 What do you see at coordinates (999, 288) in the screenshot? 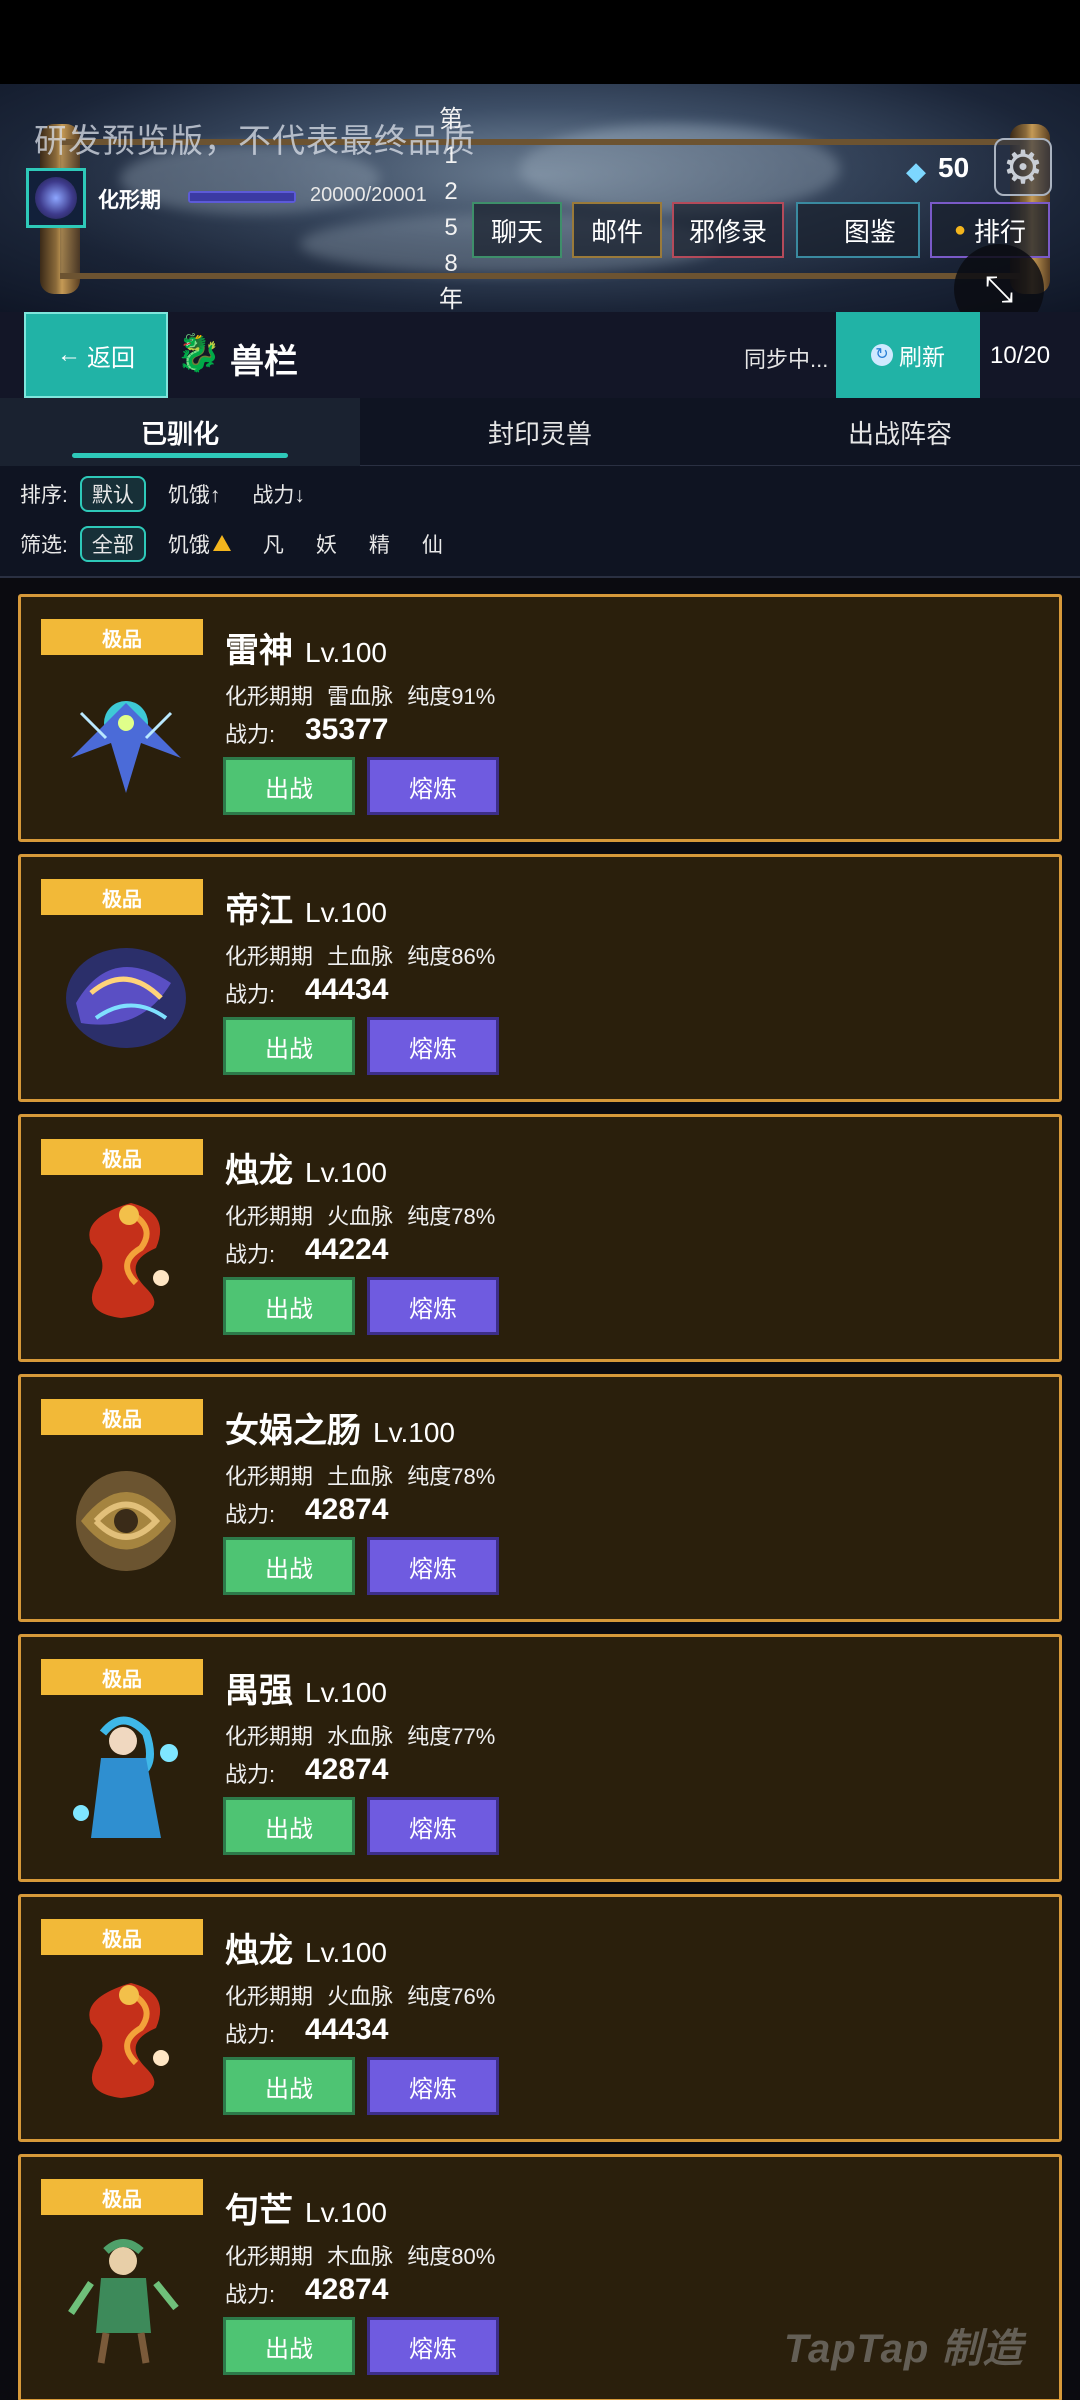
I see `collapse-icon: ⤡` at bounding box center [999, 288].